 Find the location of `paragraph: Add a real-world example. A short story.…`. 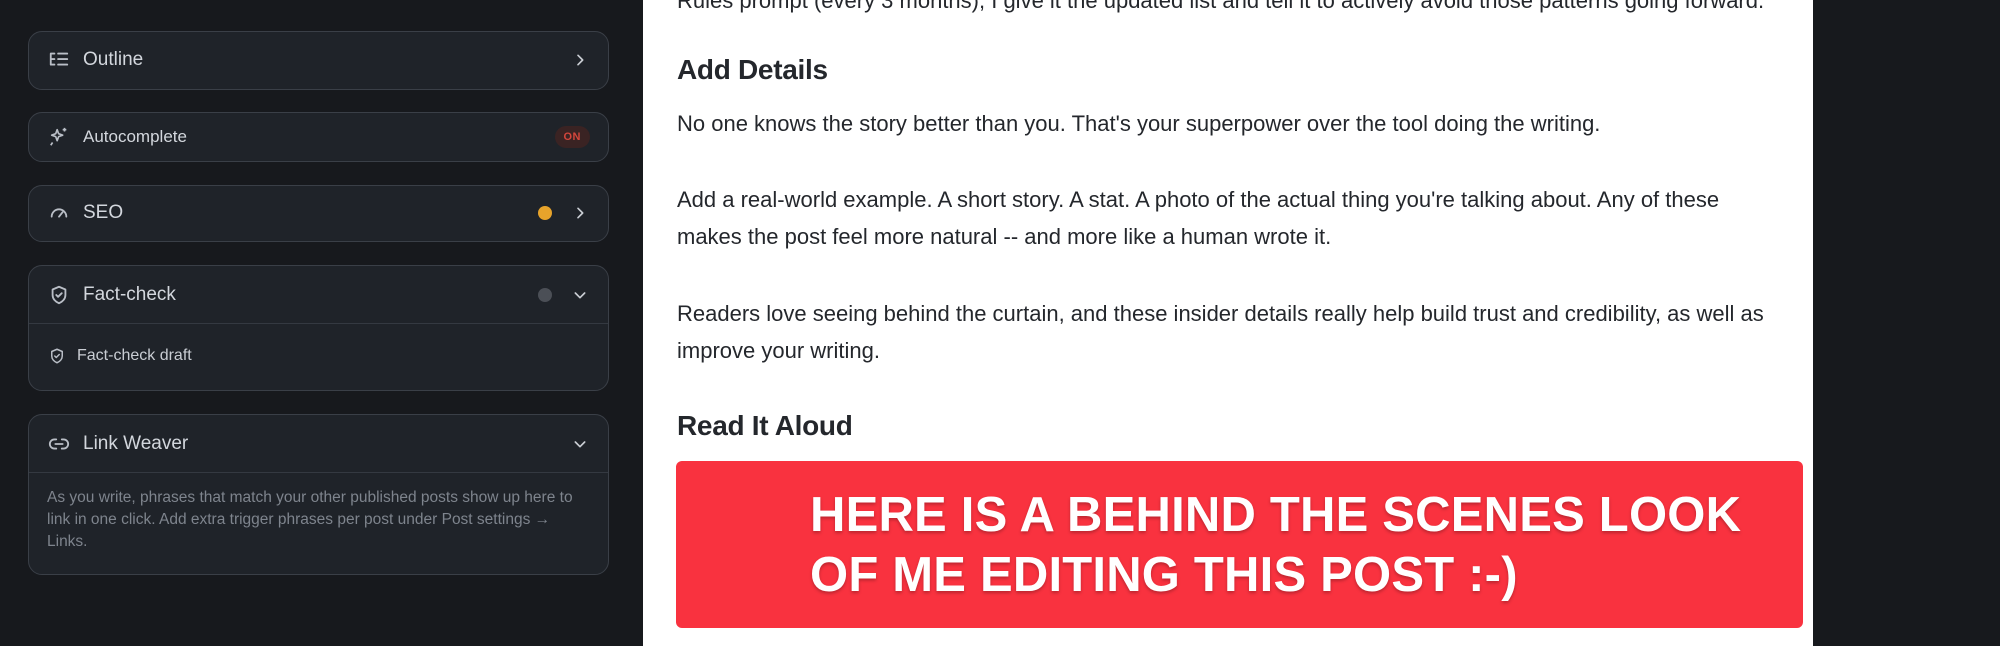

paragraph: Add a real-world example. A short story.… is located at coordinates (1198, 218).